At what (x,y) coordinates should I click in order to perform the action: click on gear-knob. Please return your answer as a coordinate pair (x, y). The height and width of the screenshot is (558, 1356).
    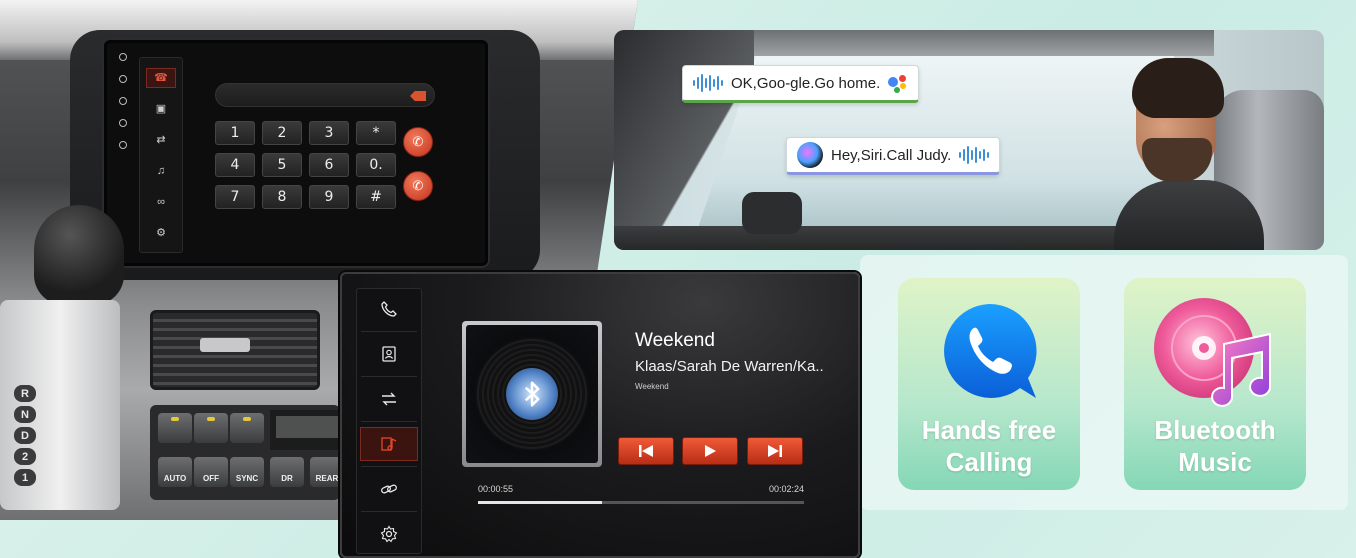
    Looking at the image, I should click on (79, 255).